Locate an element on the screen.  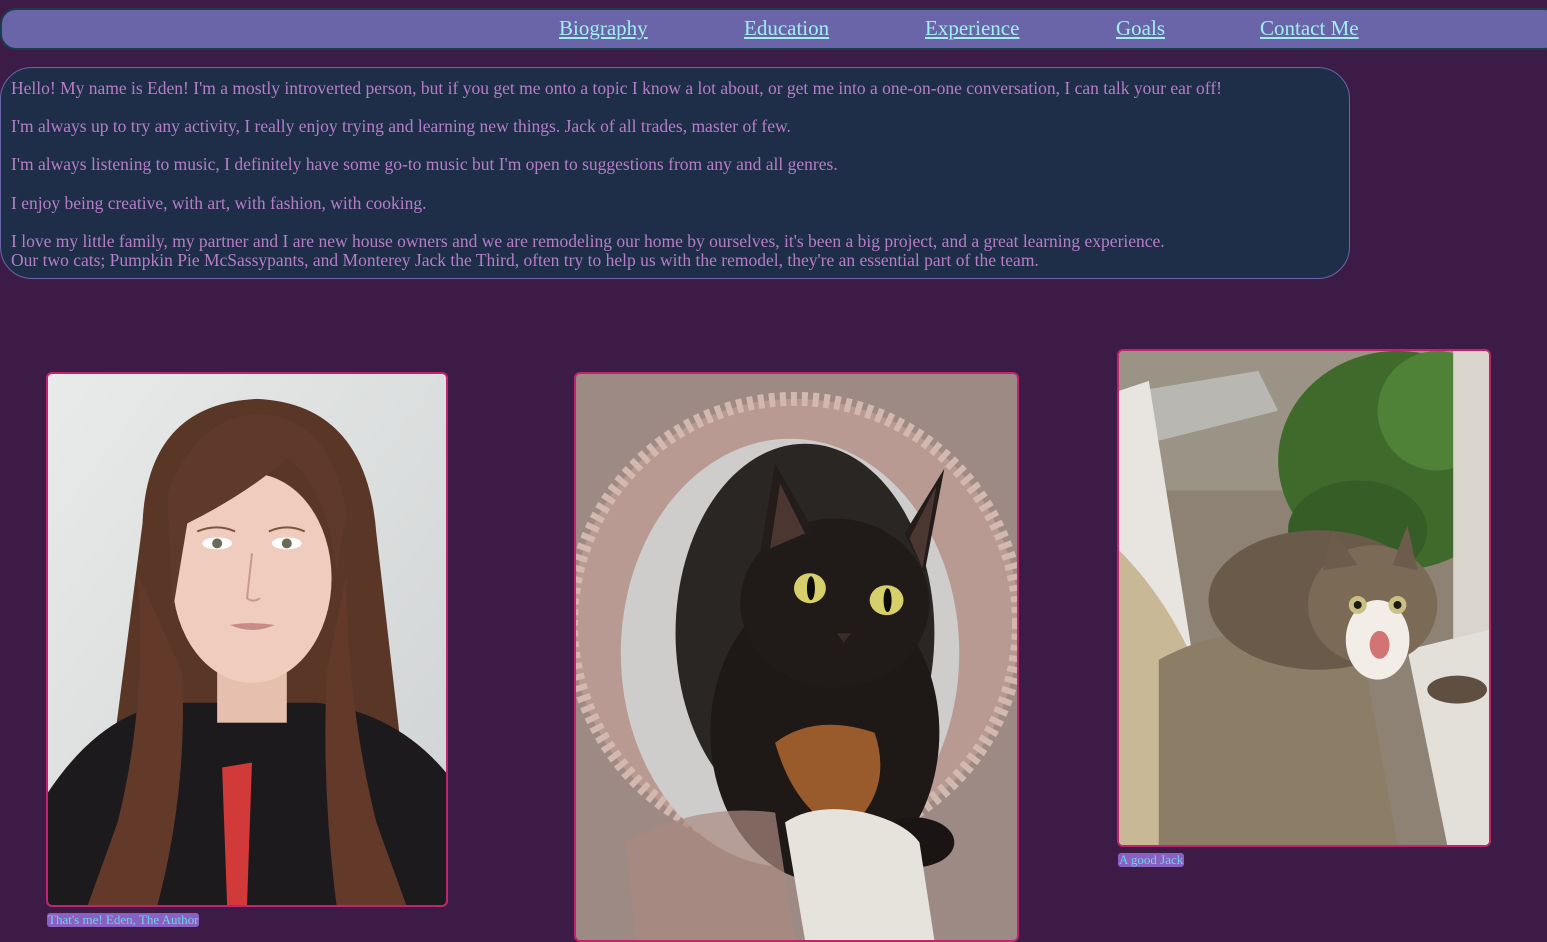
cat-window-tabby-image is located at coordinates (1304, 598).